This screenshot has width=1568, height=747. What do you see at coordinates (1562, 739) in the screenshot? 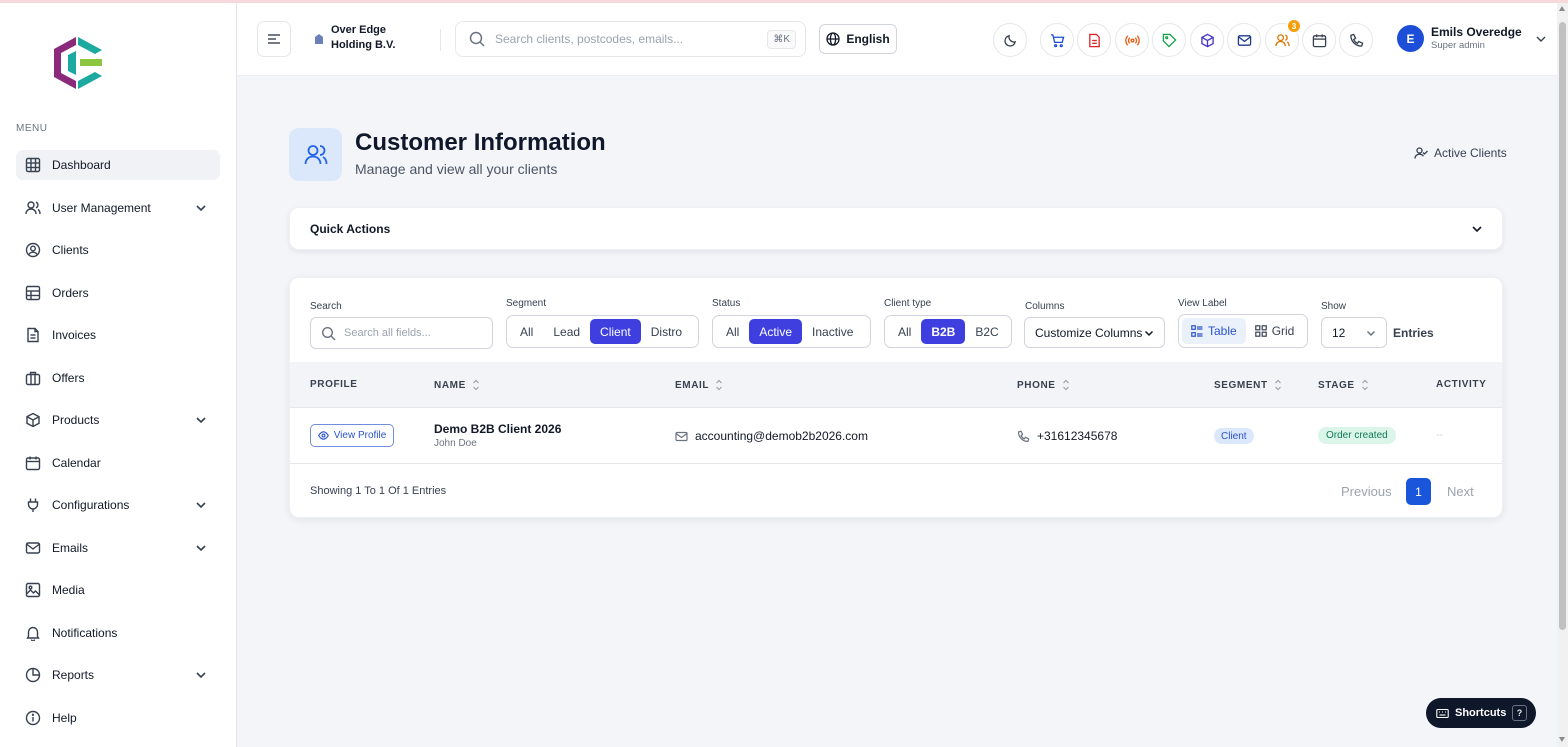
I see `scroll-down-arrow` at bounding box center [1562, 739].